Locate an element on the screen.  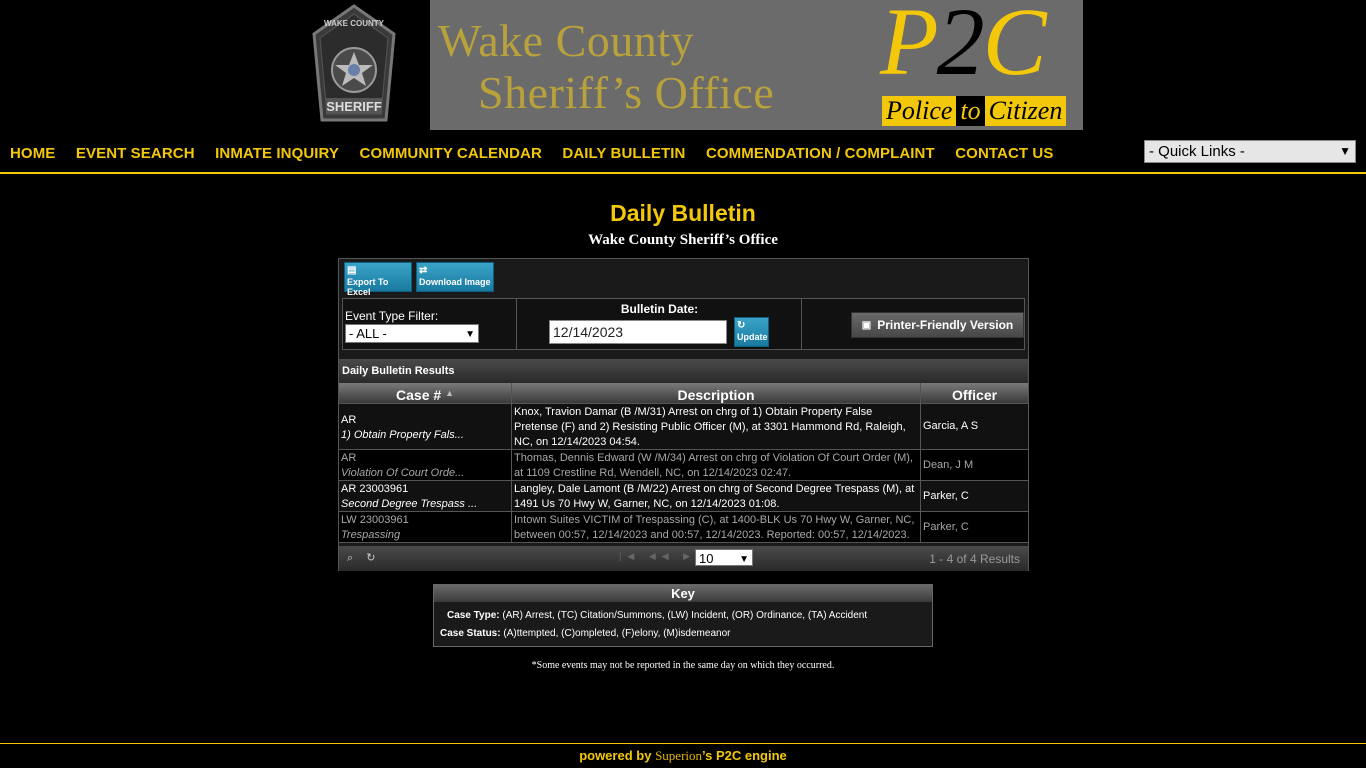
results-summary: 1 - 4 of 4 Results is located at coordinates (974, 559).